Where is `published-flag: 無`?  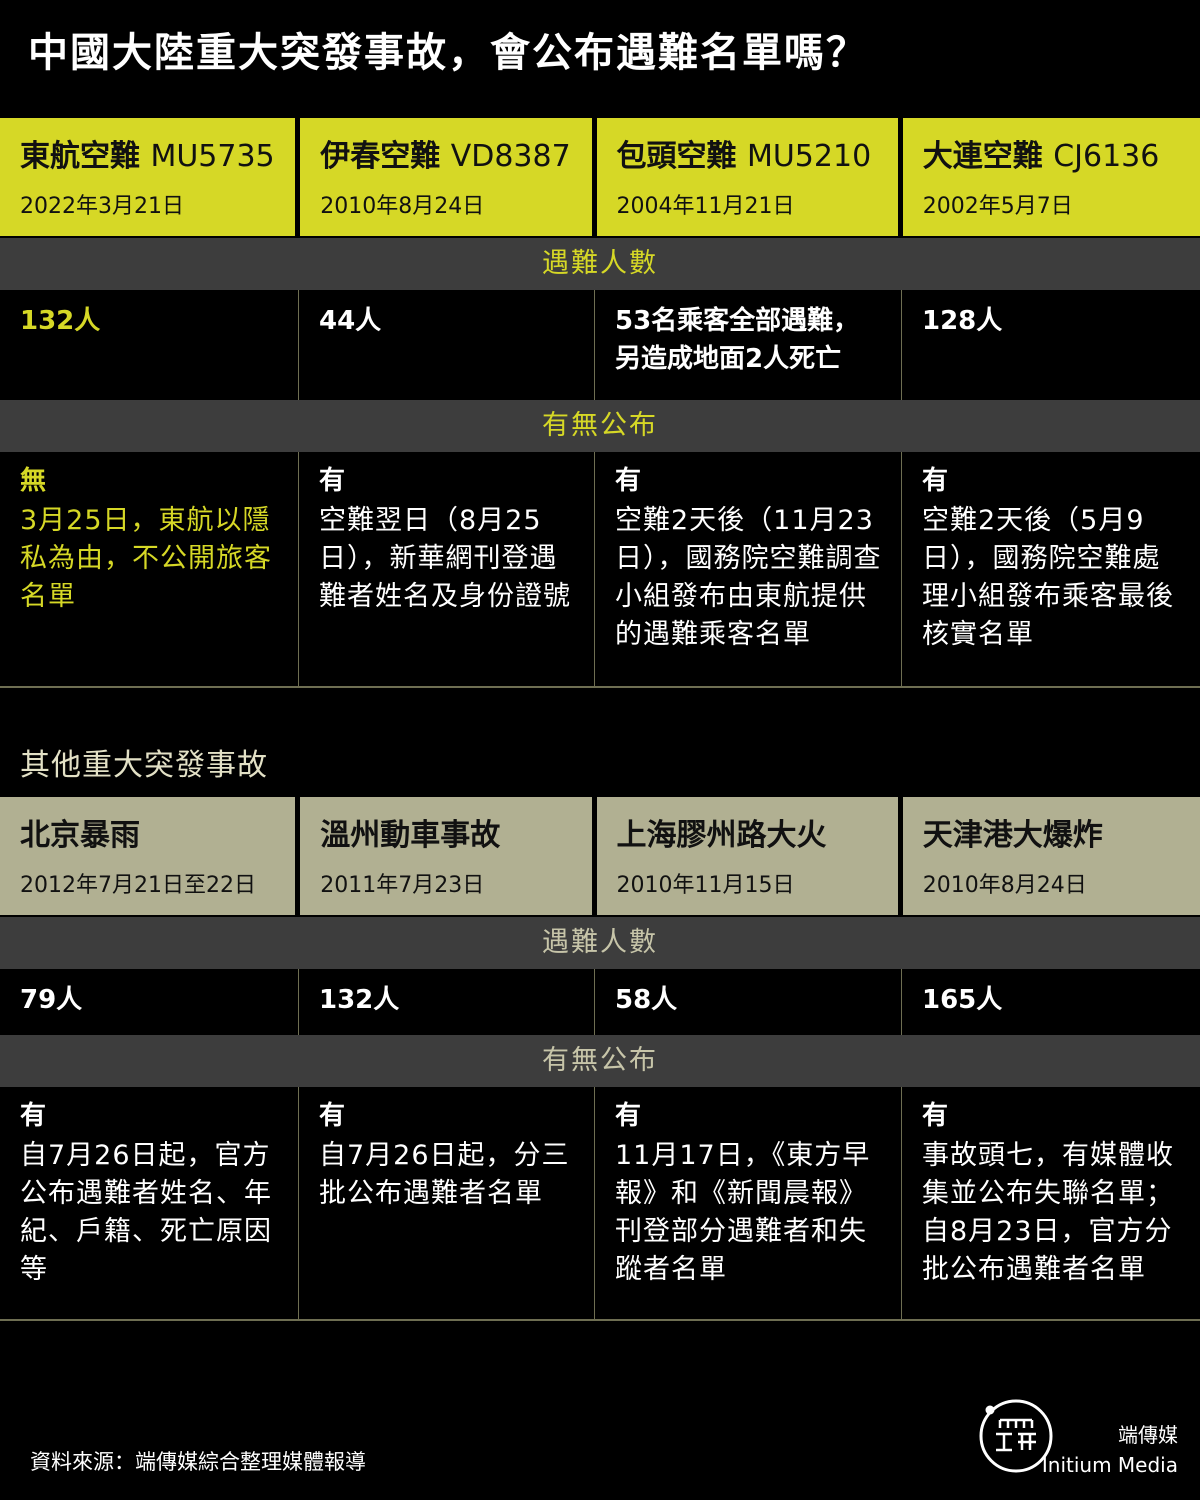 published-flag: 無 is located at coordinates (33, 481).